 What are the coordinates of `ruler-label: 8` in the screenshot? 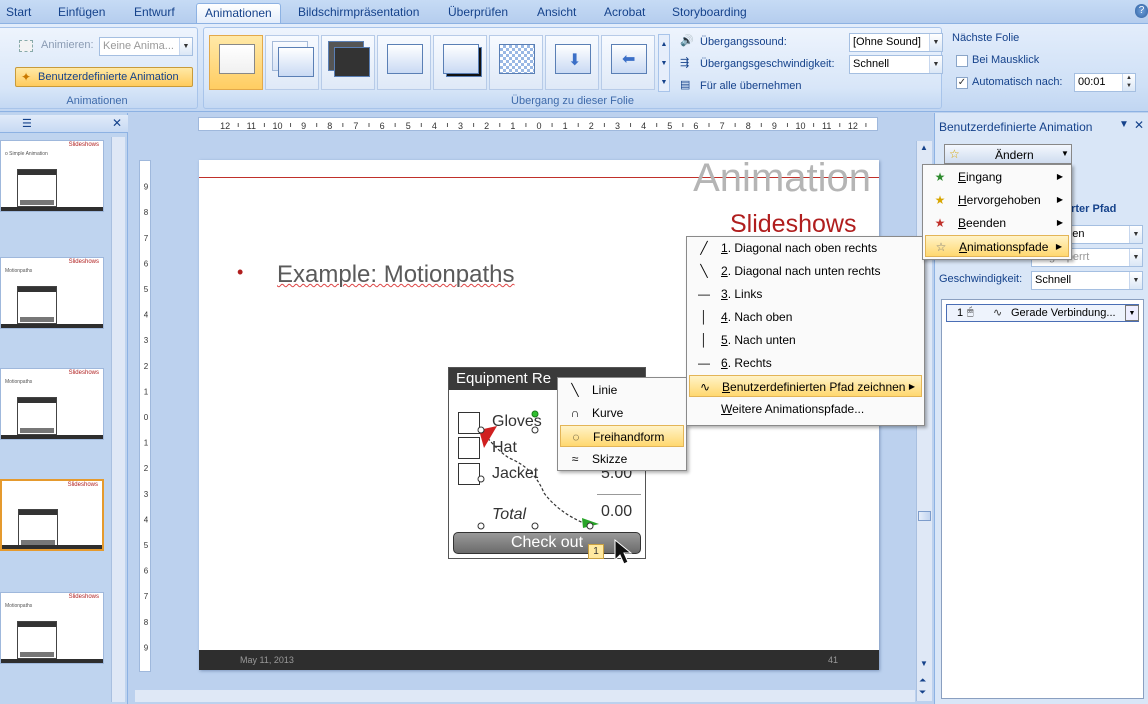 It's located at (146, 212).